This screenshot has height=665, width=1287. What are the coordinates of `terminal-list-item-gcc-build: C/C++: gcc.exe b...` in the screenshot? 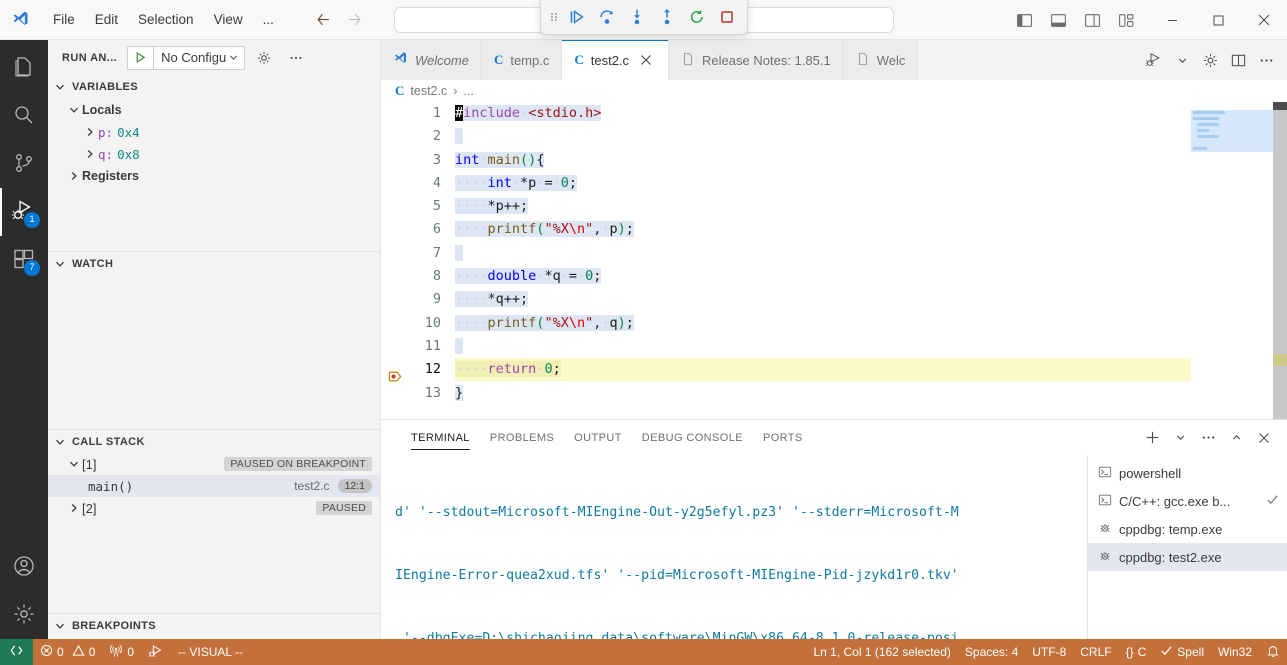 It's located at (1187, 501).